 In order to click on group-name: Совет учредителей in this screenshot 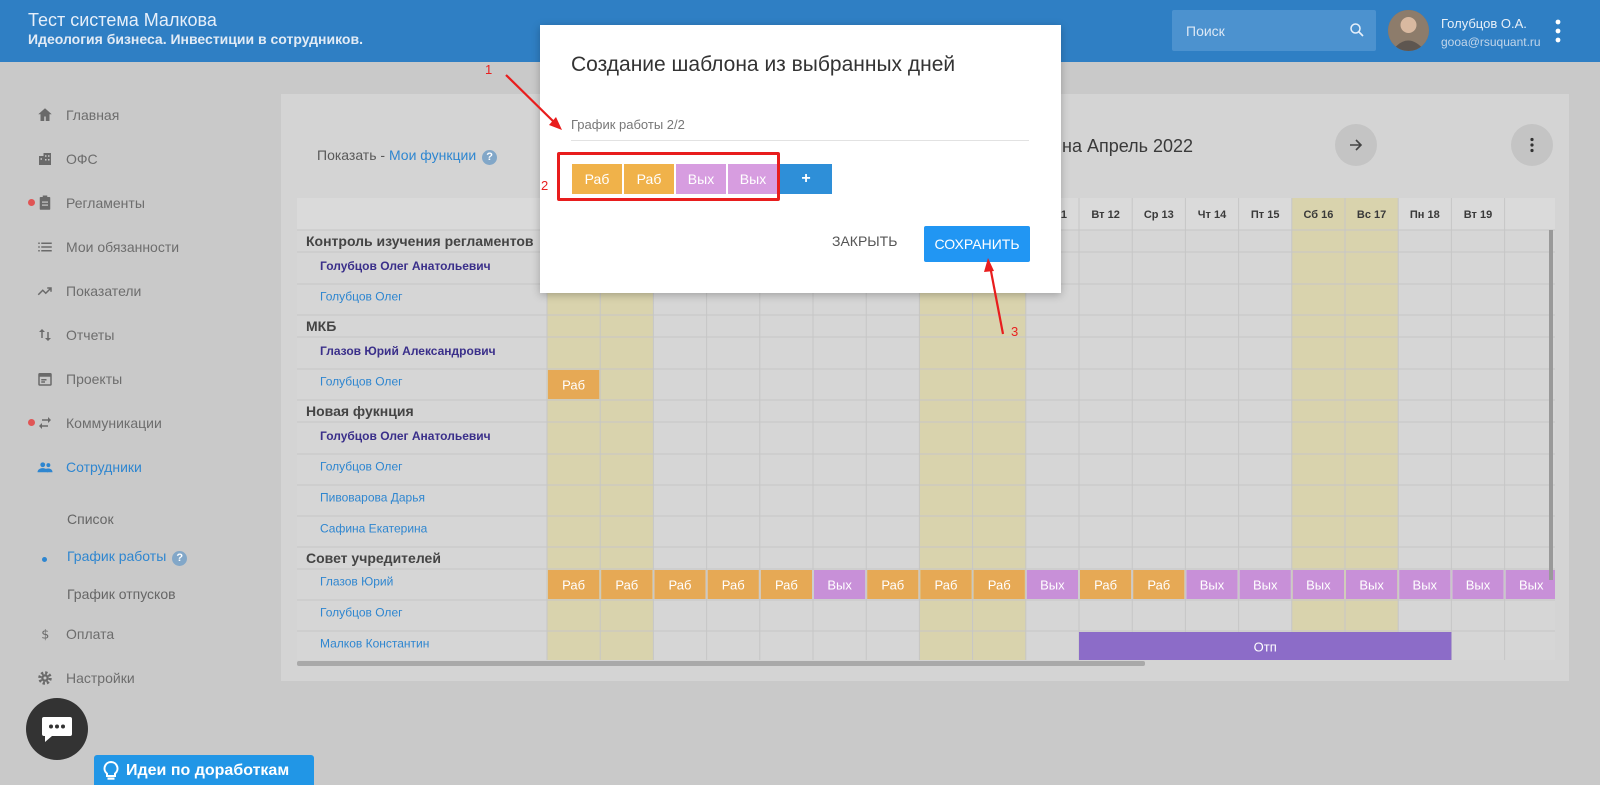, I will do `click(373, 558)`.